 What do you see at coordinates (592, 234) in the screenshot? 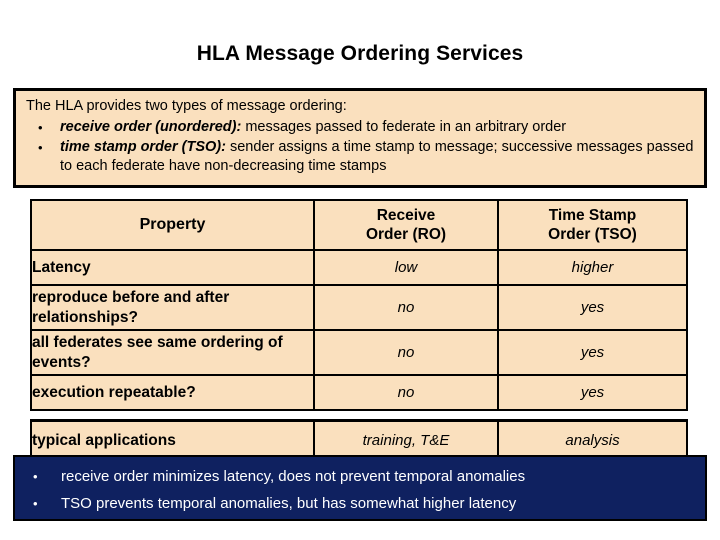
I see `column-header-time-stamp-order-line2: Order (TSO)` at bounding box center [592, 234].